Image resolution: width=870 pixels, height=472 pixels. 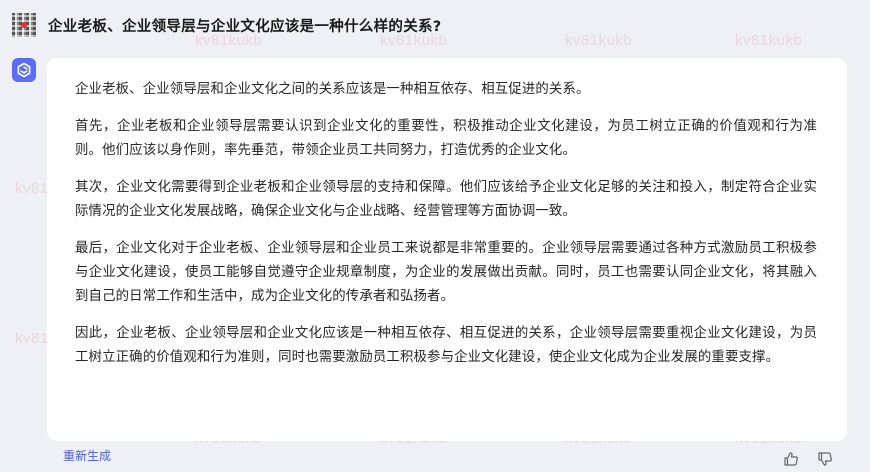 I want to click on thumbs-down-icon, so click(x=825, y=459).